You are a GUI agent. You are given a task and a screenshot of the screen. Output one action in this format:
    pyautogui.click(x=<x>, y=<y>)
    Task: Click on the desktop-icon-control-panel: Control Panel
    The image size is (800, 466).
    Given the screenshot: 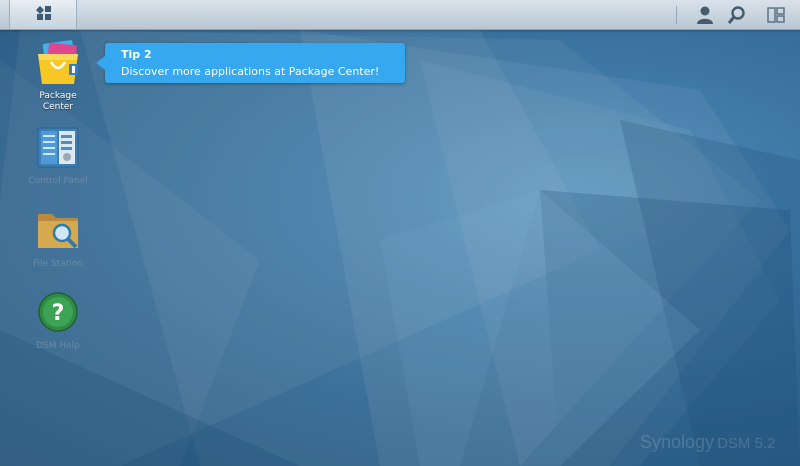 What is the action you would take?
    pyautogui.click(x=58, y=156)
    